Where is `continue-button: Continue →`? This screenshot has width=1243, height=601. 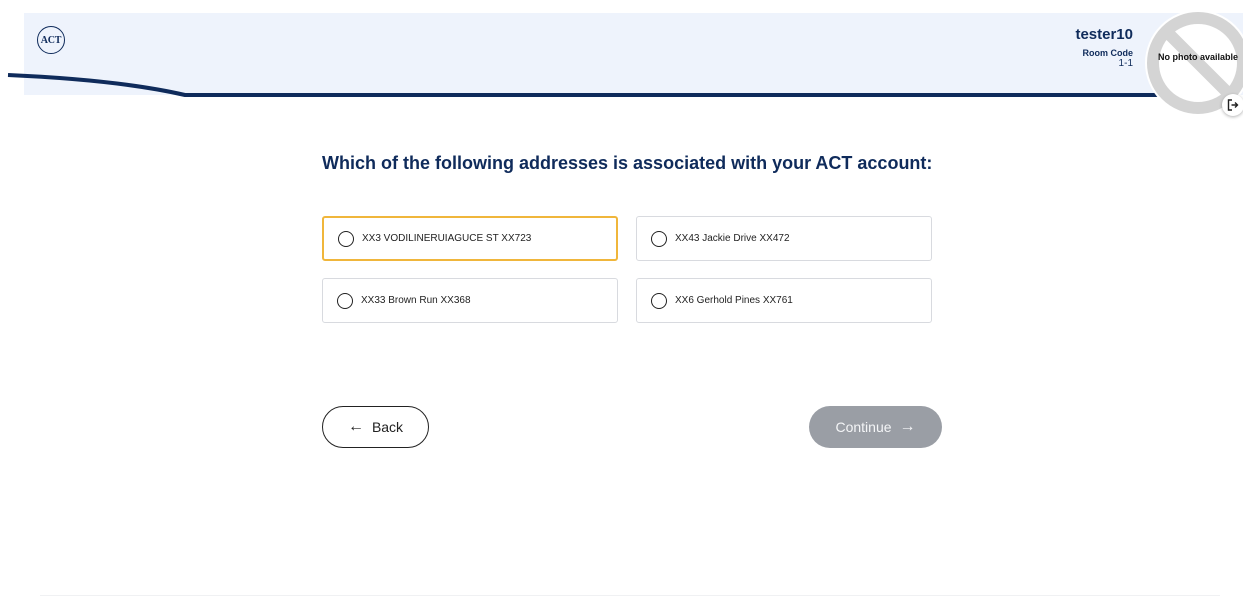 continue-button: Continue → is located at coordinates (875, 427).